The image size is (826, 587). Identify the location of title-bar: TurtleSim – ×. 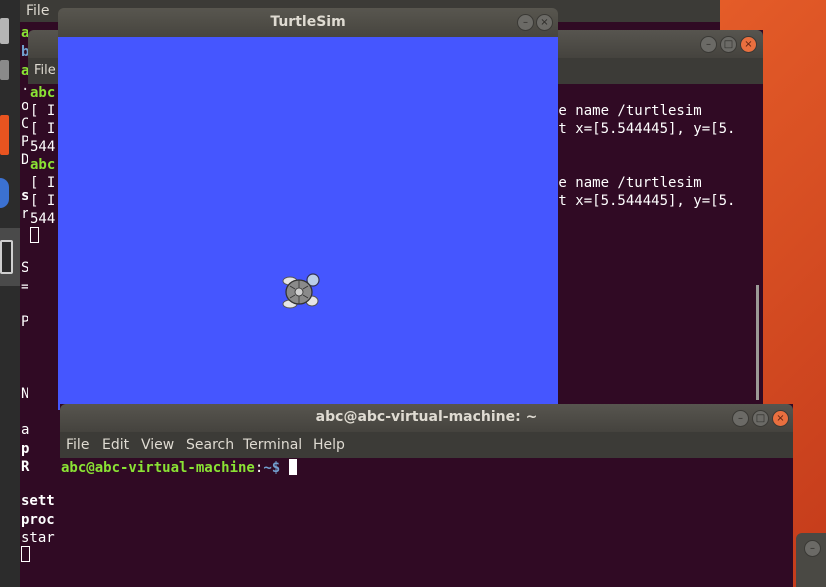
(308, 22).